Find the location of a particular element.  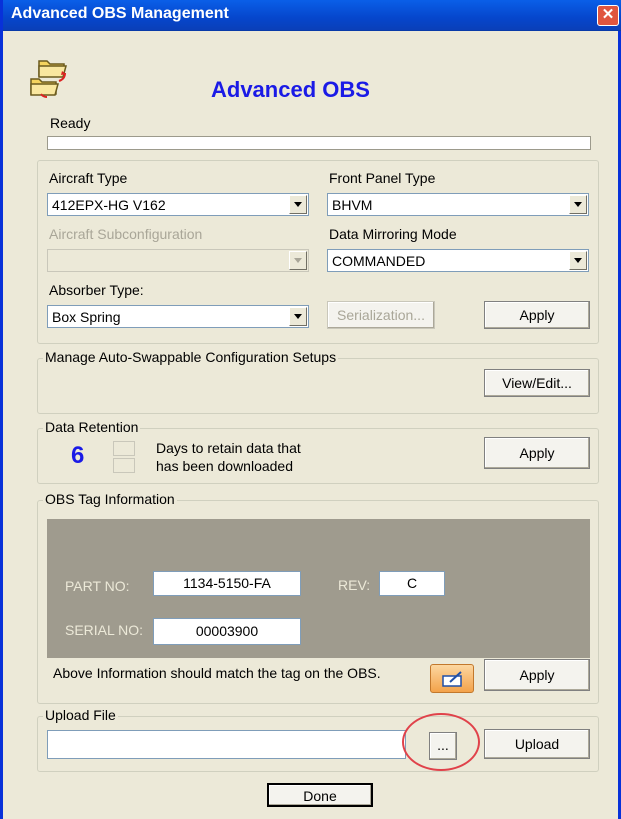

retention-apply-label: Apply is located at coordinates (537, 453).